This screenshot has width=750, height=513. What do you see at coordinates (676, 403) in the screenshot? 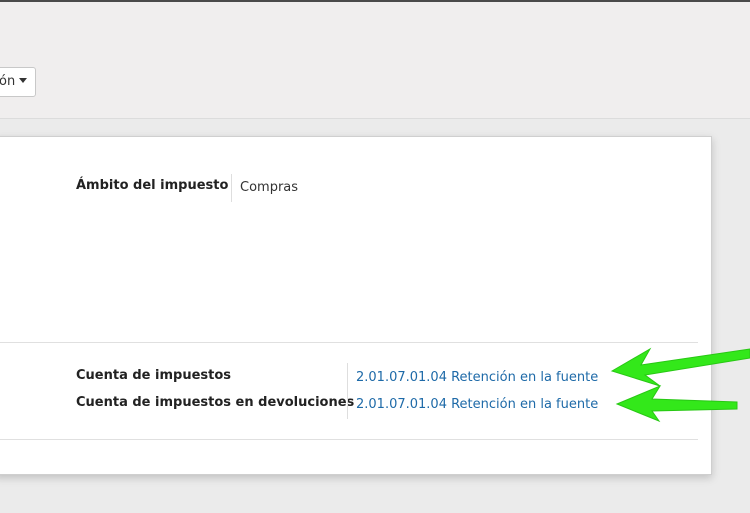
I see `arrow-icon-refund-tax-account` at bounding box center [676, 403].